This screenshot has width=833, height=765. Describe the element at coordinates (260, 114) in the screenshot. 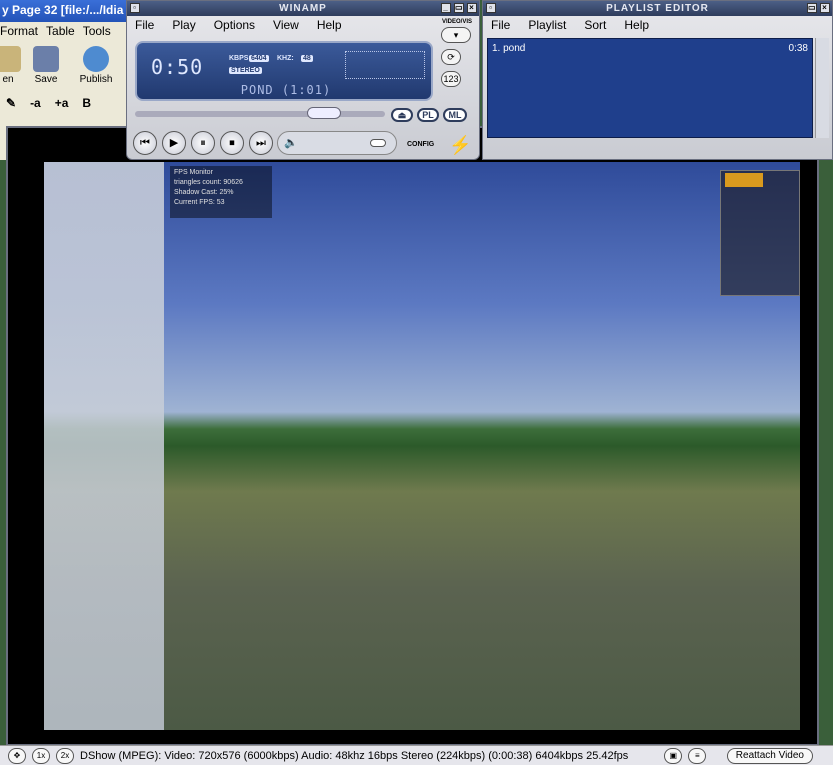

I see `seek-bar` at that location.